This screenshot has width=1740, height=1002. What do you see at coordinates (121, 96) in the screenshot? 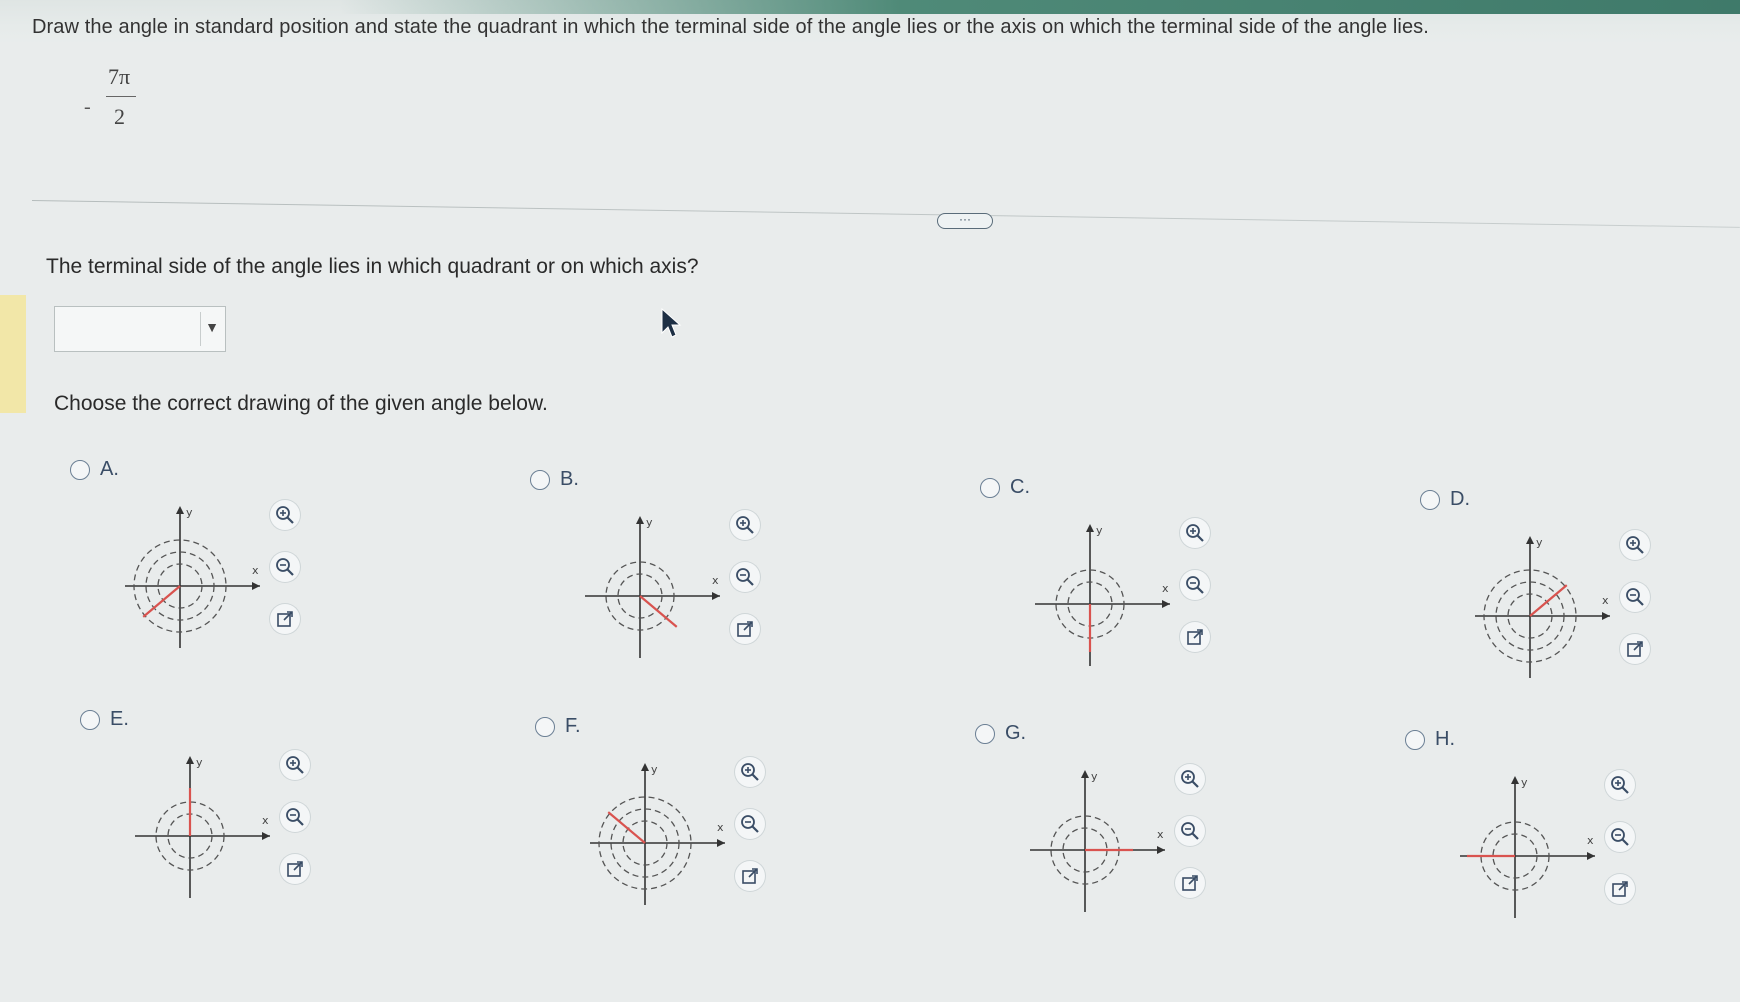
I see `fraction-bar` at bounding box center [121, 96].